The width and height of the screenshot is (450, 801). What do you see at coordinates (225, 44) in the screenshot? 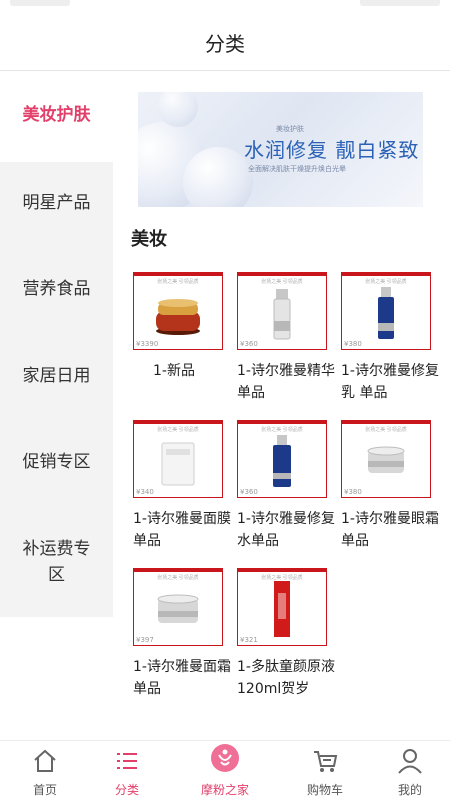
I see `page-title: 分类` at bounding box center [225, 44].